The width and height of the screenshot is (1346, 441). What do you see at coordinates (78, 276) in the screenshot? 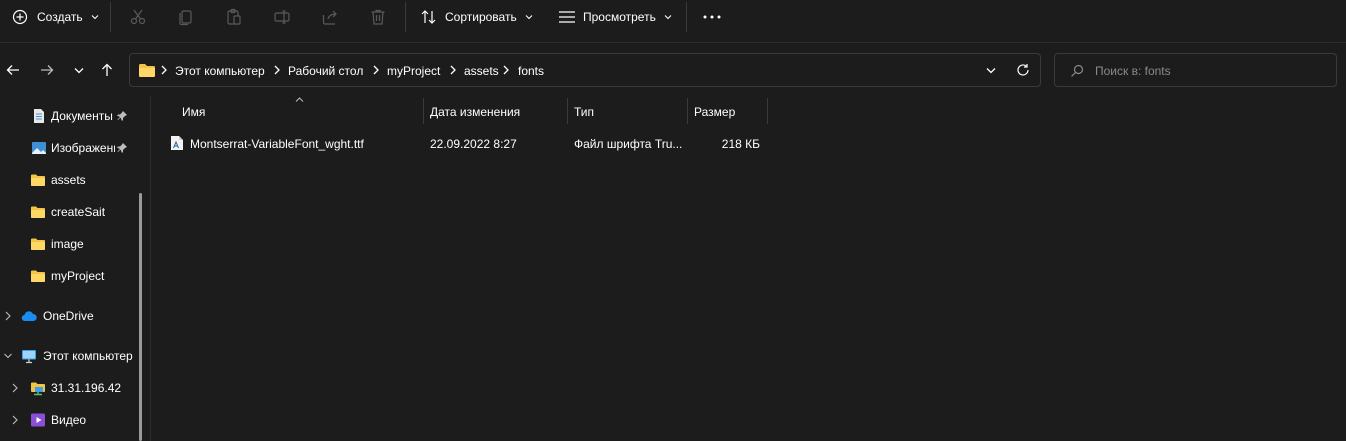
I see `sidebar-item-label: myProject` at bounding box center [78, 276].